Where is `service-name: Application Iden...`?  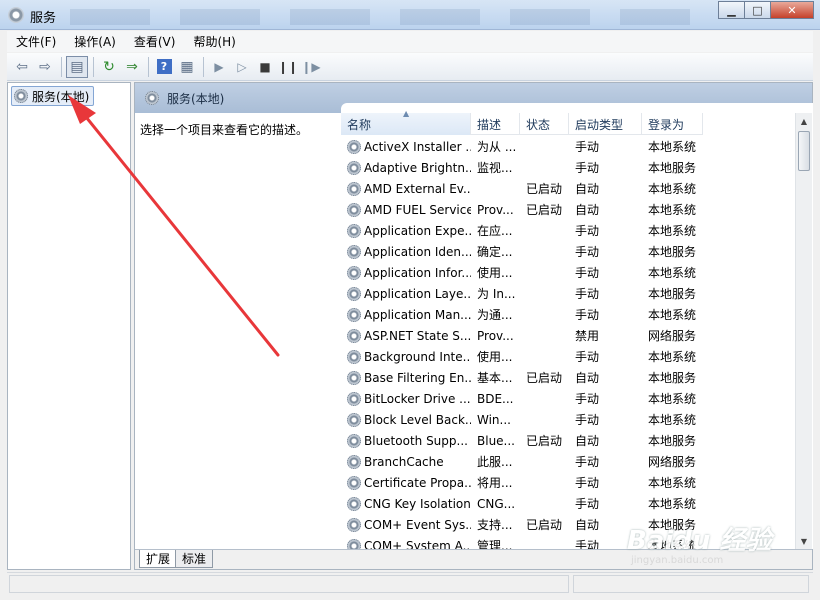 service-name: Application Iden... is located at coordinates (417, 251).